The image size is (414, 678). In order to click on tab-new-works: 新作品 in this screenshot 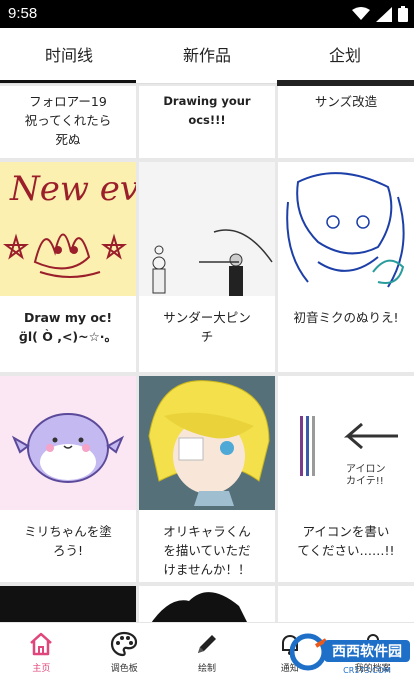, I will do `click(207, 56)`.